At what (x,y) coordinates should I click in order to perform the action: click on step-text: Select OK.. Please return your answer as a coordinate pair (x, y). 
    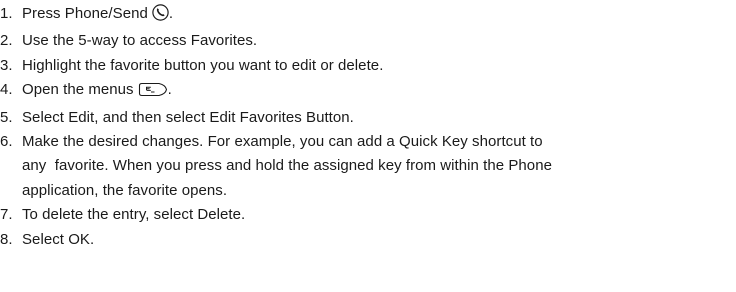
    Looking at the image, I should click on (58, 239).